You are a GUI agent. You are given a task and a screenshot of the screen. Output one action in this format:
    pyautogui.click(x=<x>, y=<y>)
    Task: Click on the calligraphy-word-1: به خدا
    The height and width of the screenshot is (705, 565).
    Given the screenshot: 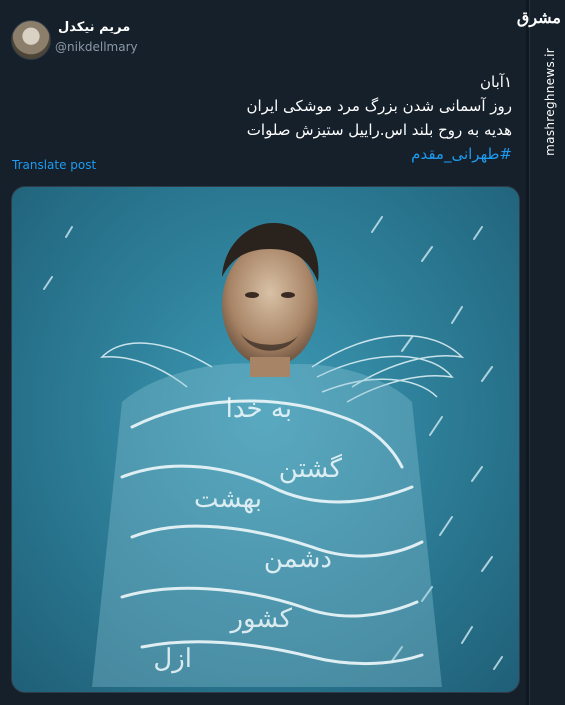 What is the action you would take?
    pyautogui.click(x=259, y=409)
    